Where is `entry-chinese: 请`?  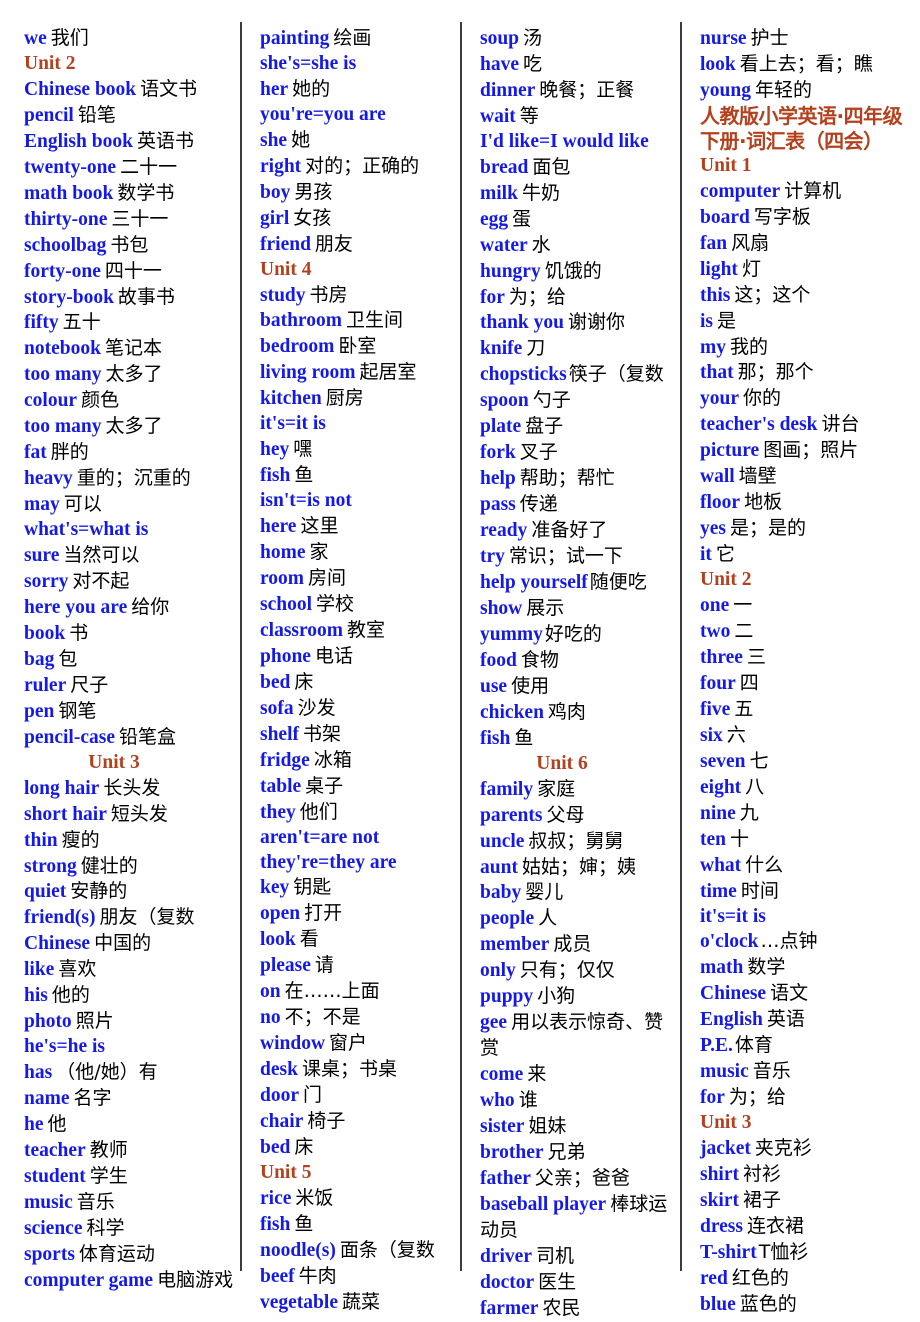
entry-chinese: 请 is located at coordinates (324, 965).